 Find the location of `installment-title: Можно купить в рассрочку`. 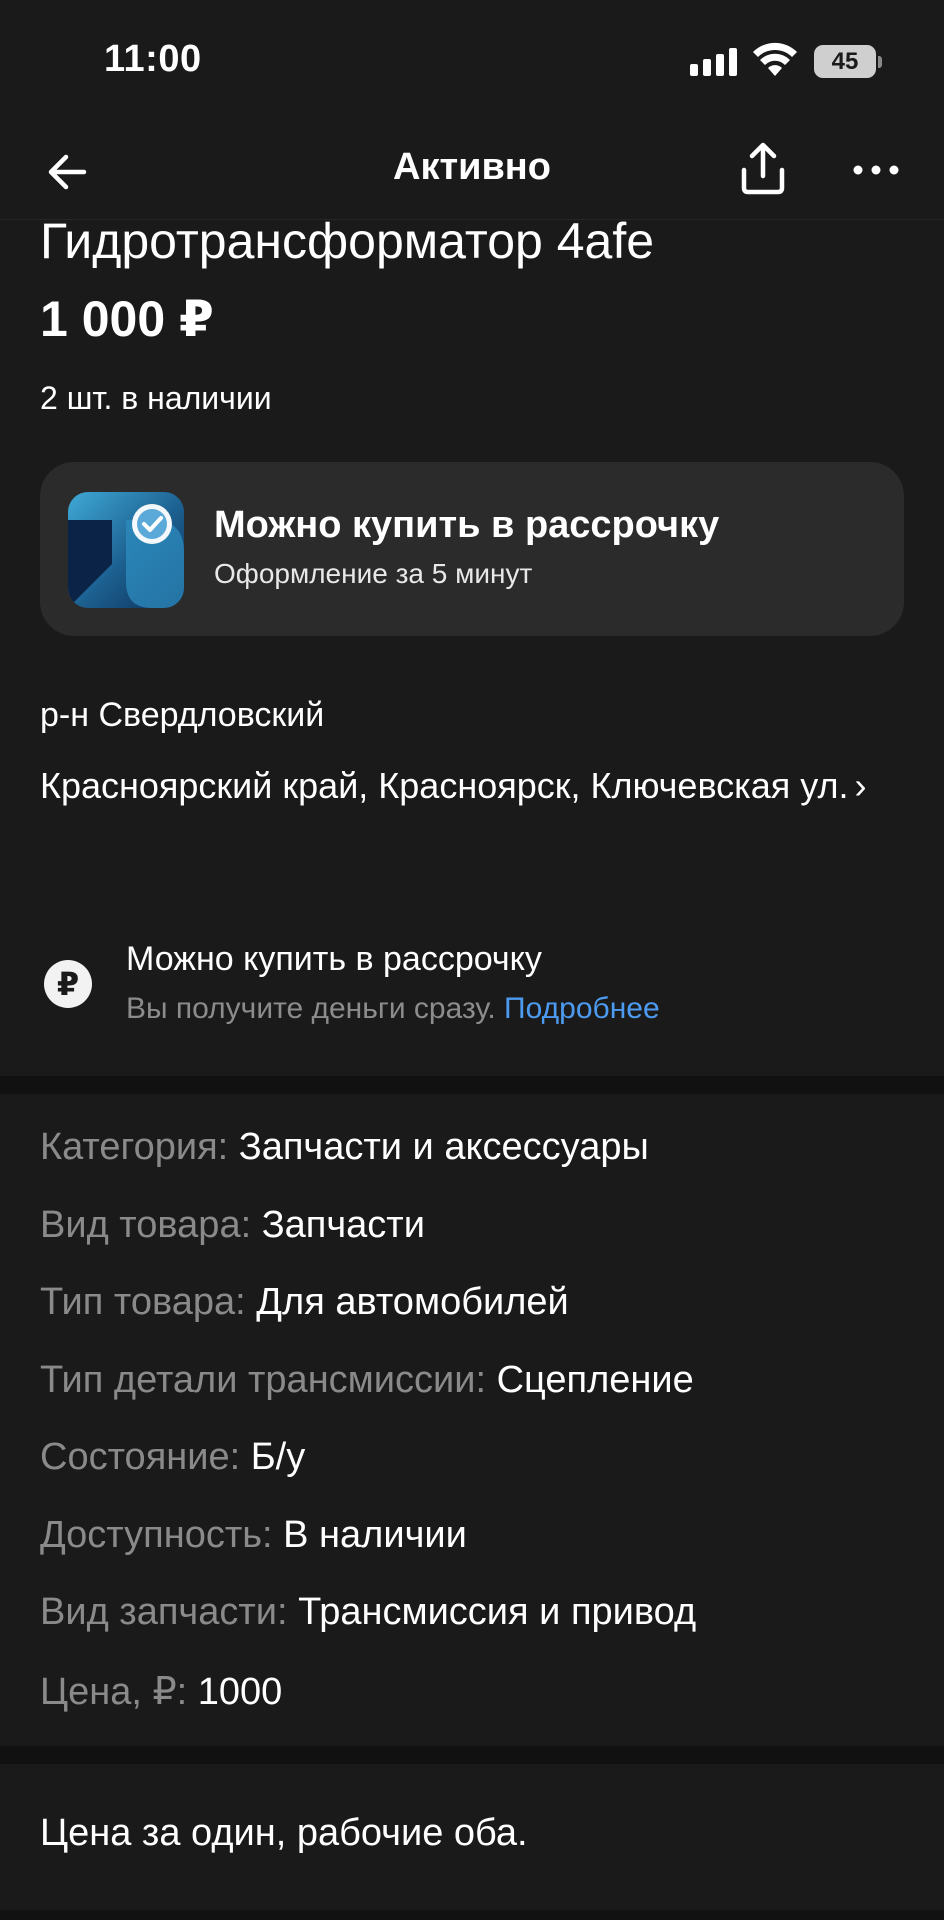

installment-title: Можно купить в рассрочку is located at coordinates (334, 959).